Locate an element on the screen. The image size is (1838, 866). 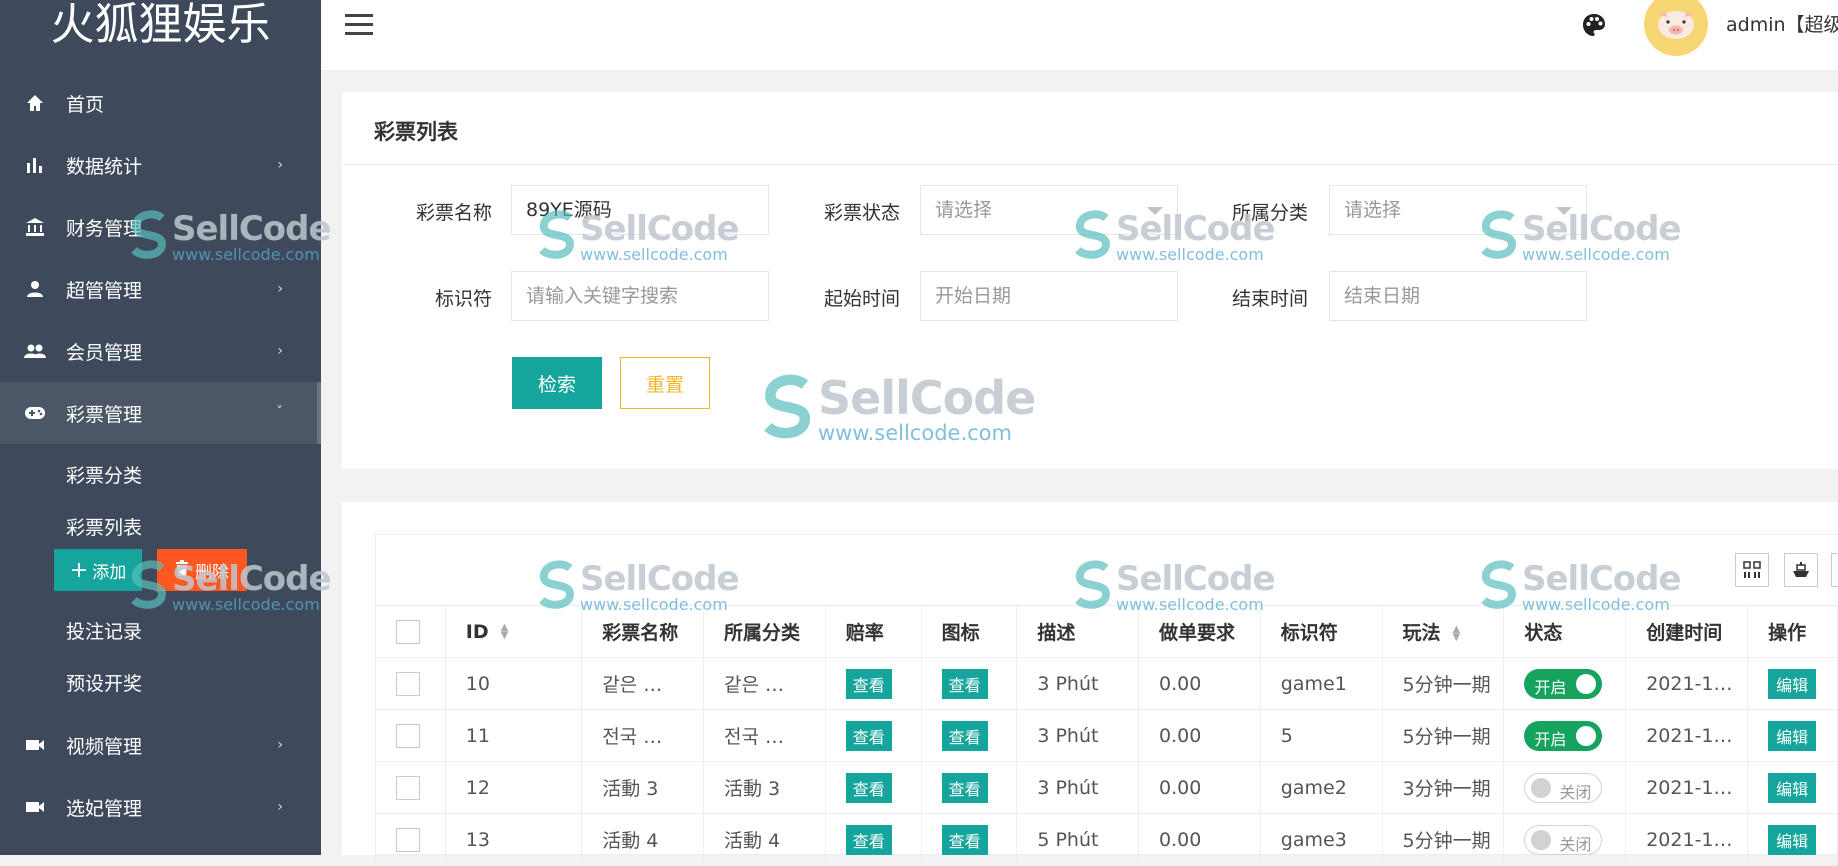
cell-code: game3 is located at coordinates (1321, 839).